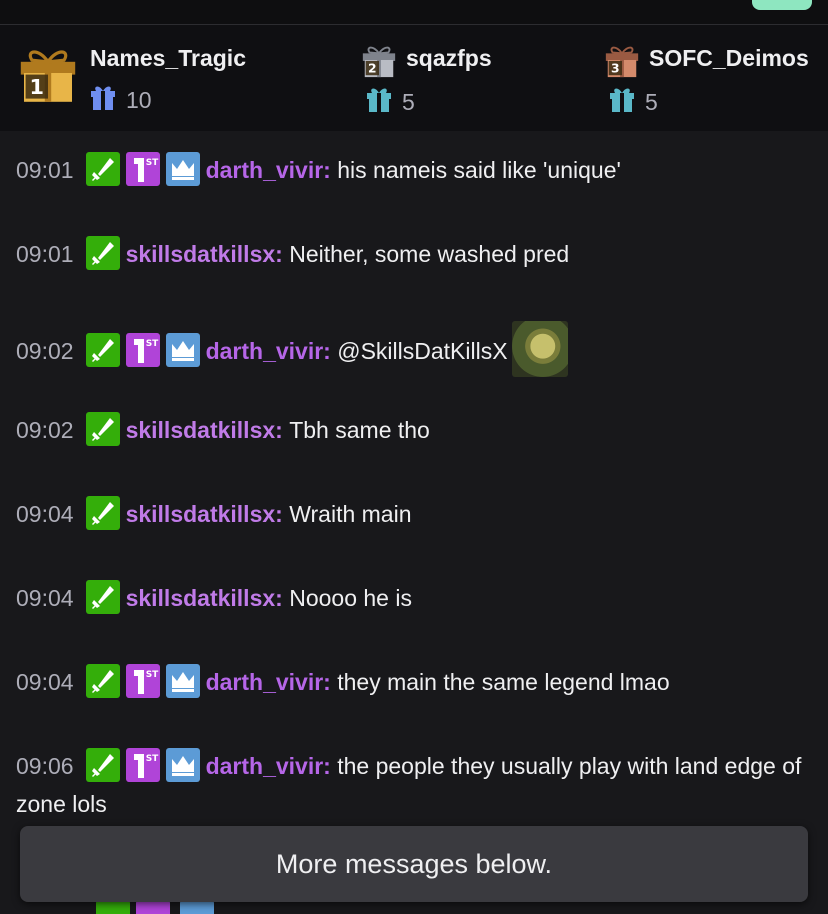 The image size is (828, 914). What do you see at coordinates (350, 598) in the screenshot?
I see `message-text: Noooo he is` at bounding box center [350, 598].